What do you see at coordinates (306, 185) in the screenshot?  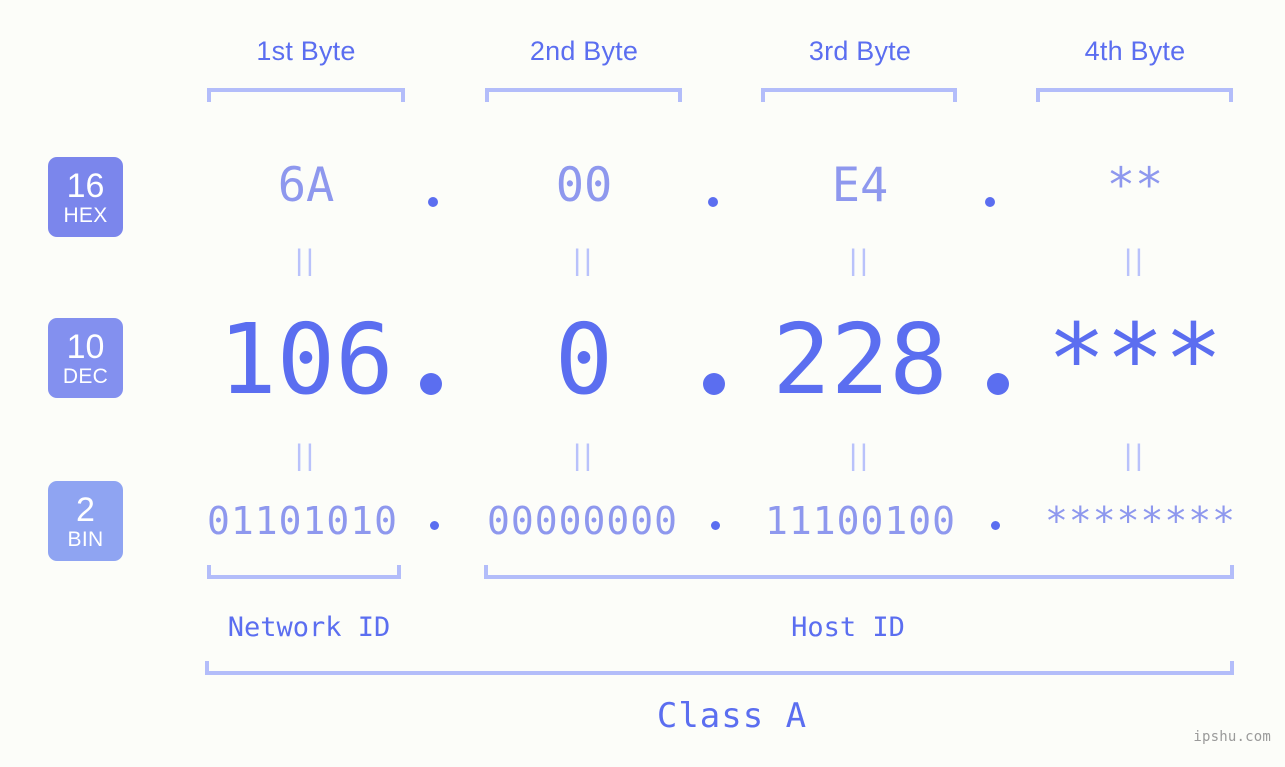 I see `hex-byte-1: 6A` at bounding box center [306, 185].